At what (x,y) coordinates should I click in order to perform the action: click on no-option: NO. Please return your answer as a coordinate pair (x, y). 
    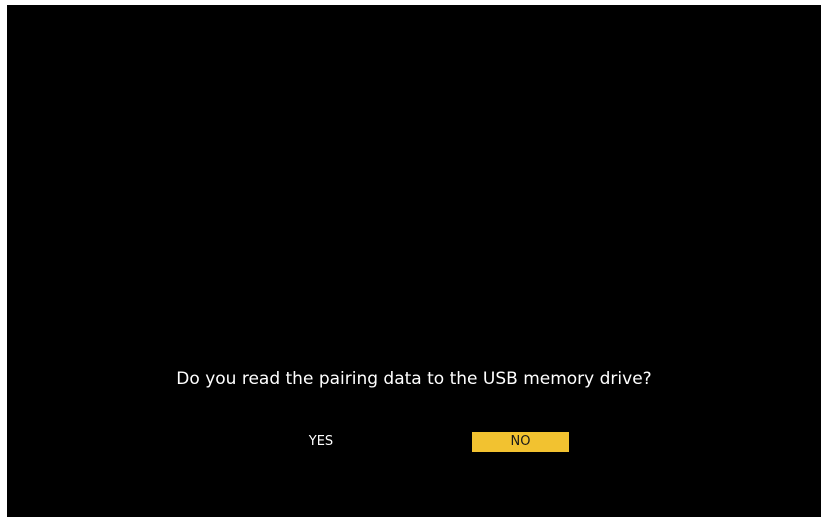
    Looking at the image, I should click on (520, 442).